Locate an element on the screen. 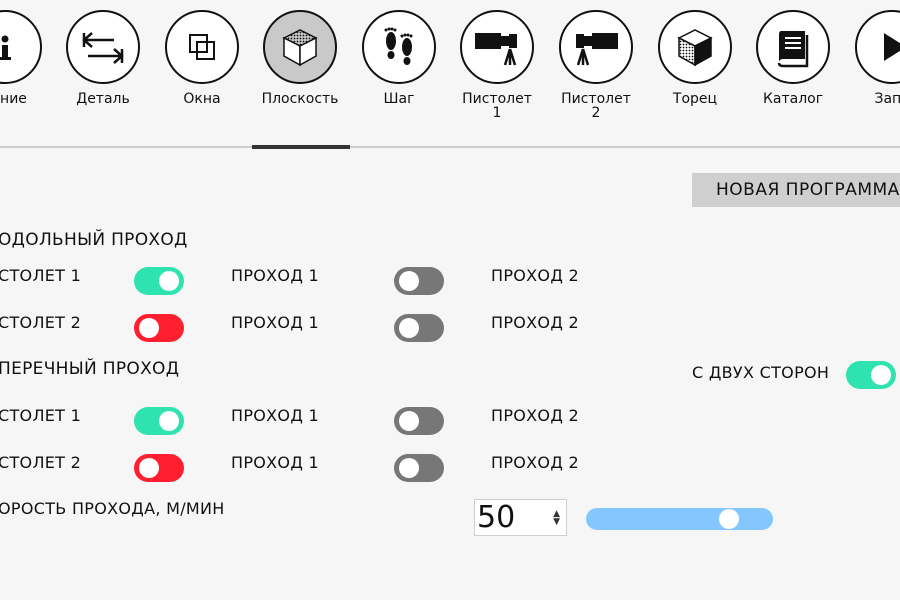 The height and width of the screenshot is (600, 900). tool-plane: Плоскость is located at coordinates (300, 58).